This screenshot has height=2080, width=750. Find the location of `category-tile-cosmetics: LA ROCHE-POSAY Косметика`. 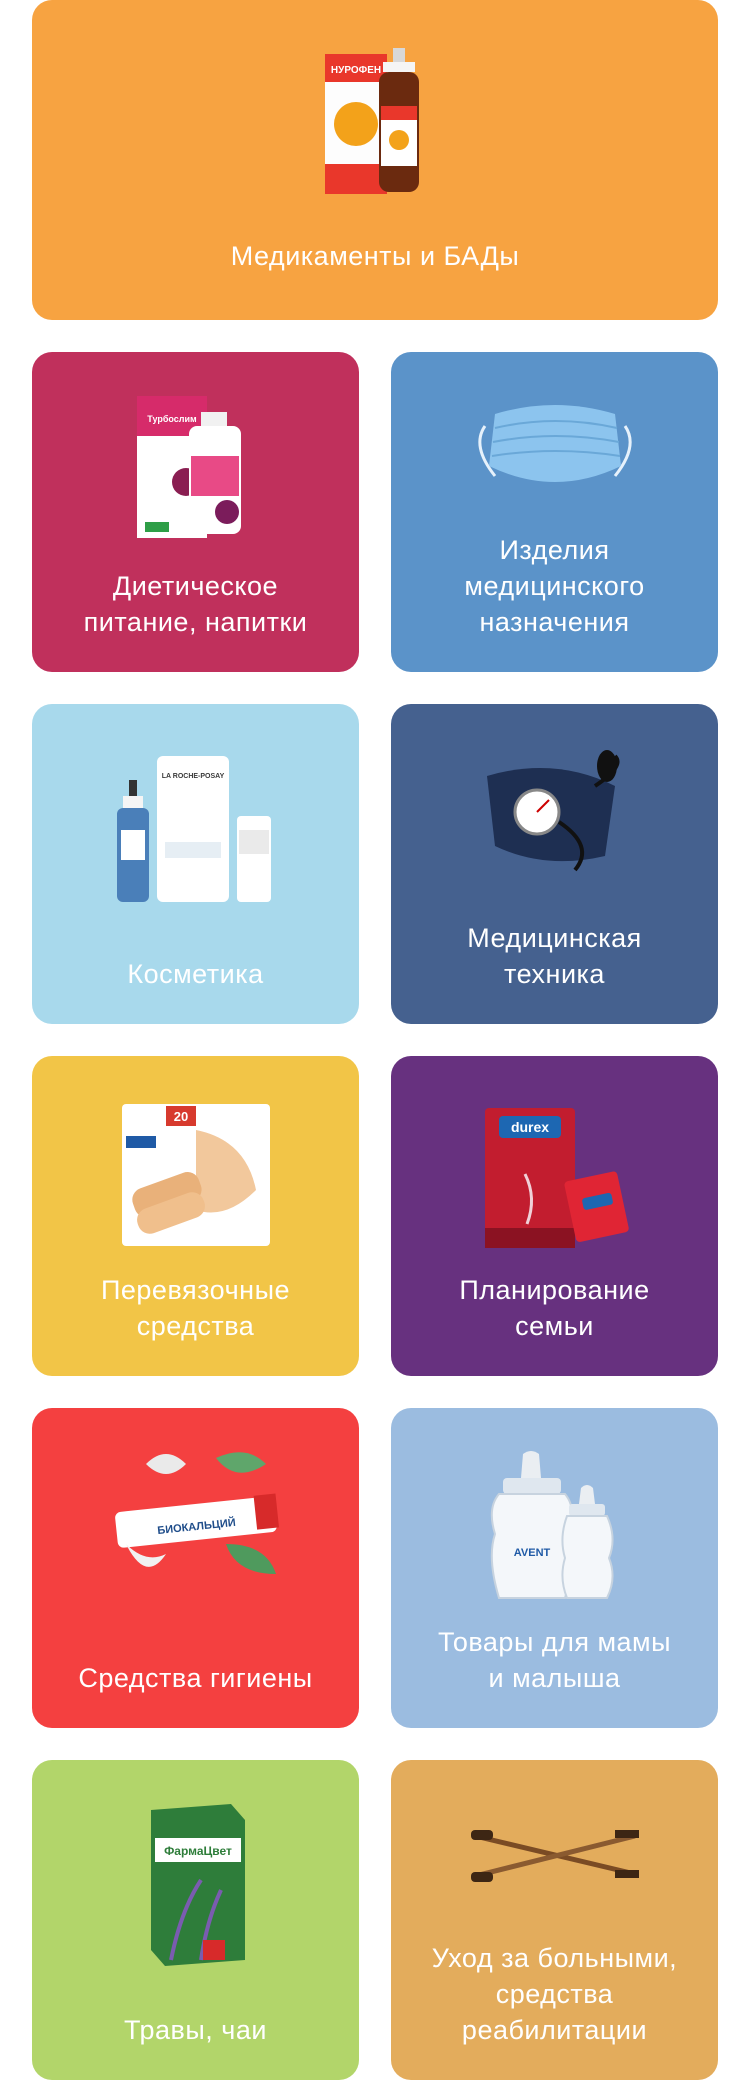

category-tile-cosmetics: LA ROCHE-POSAY Косметика is located at coordinates (195, 864).